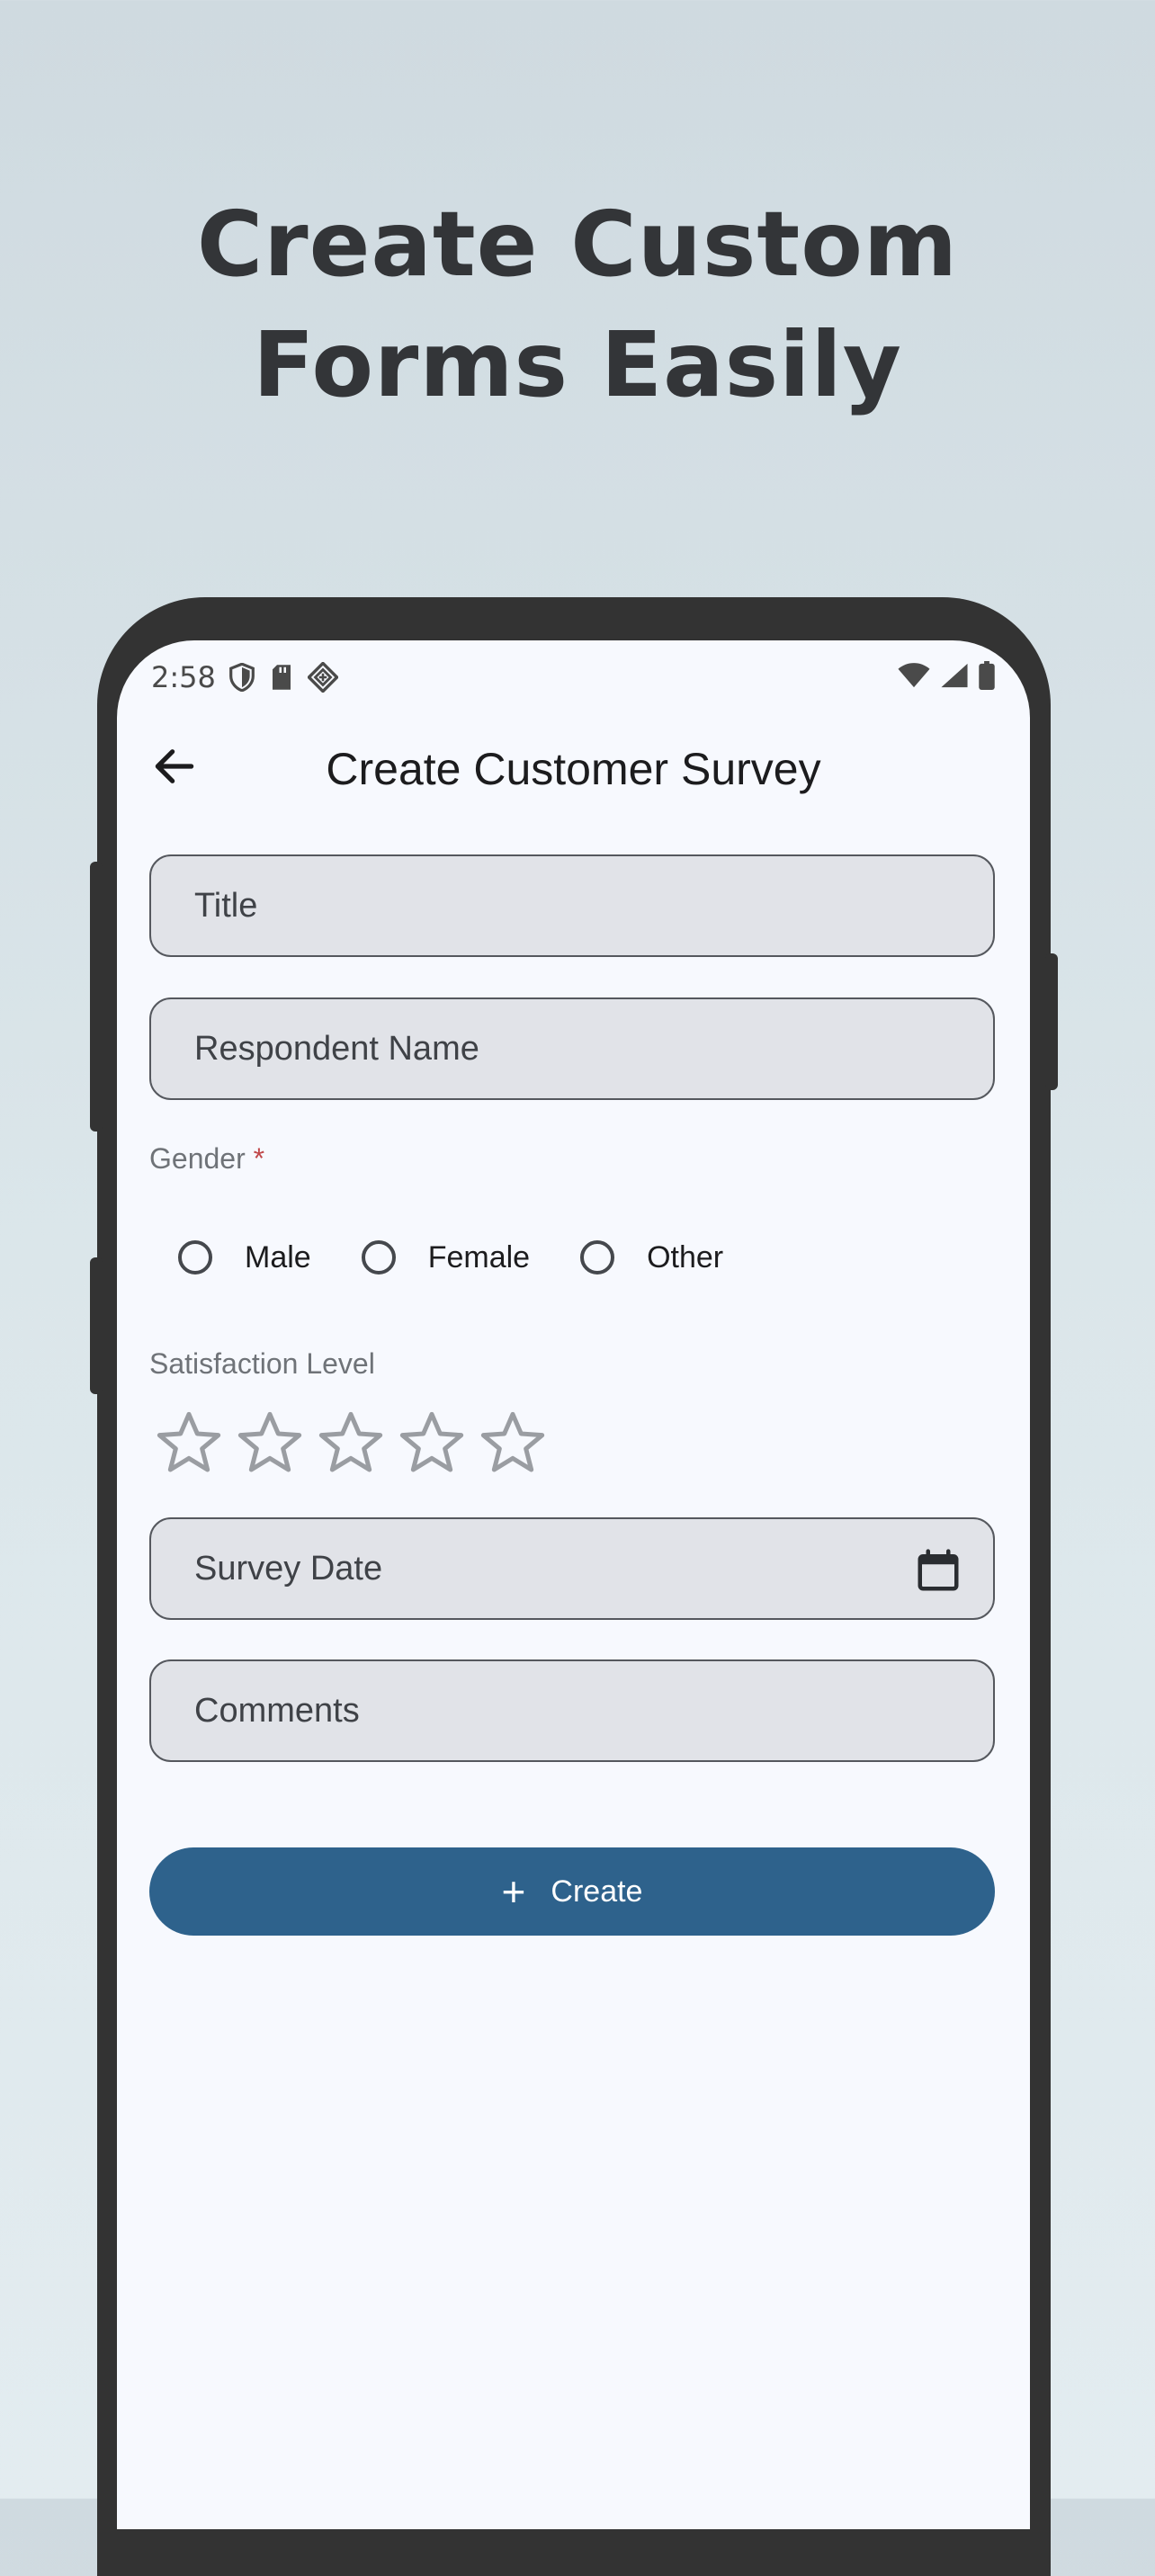 Image resolution: width=1155 pixels, height=2576 pixels. Describe the element at coordinates (322, 677) in the screenshot. I see `network-diamond-icon` at that location.